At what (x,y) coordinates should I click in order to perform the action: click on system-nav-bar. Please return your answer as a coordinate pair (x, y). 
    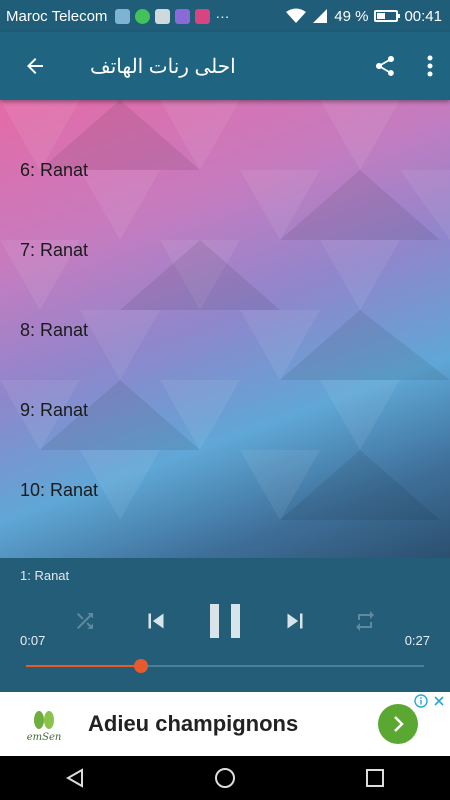
    Looking at the image, I should click on (225, 778).